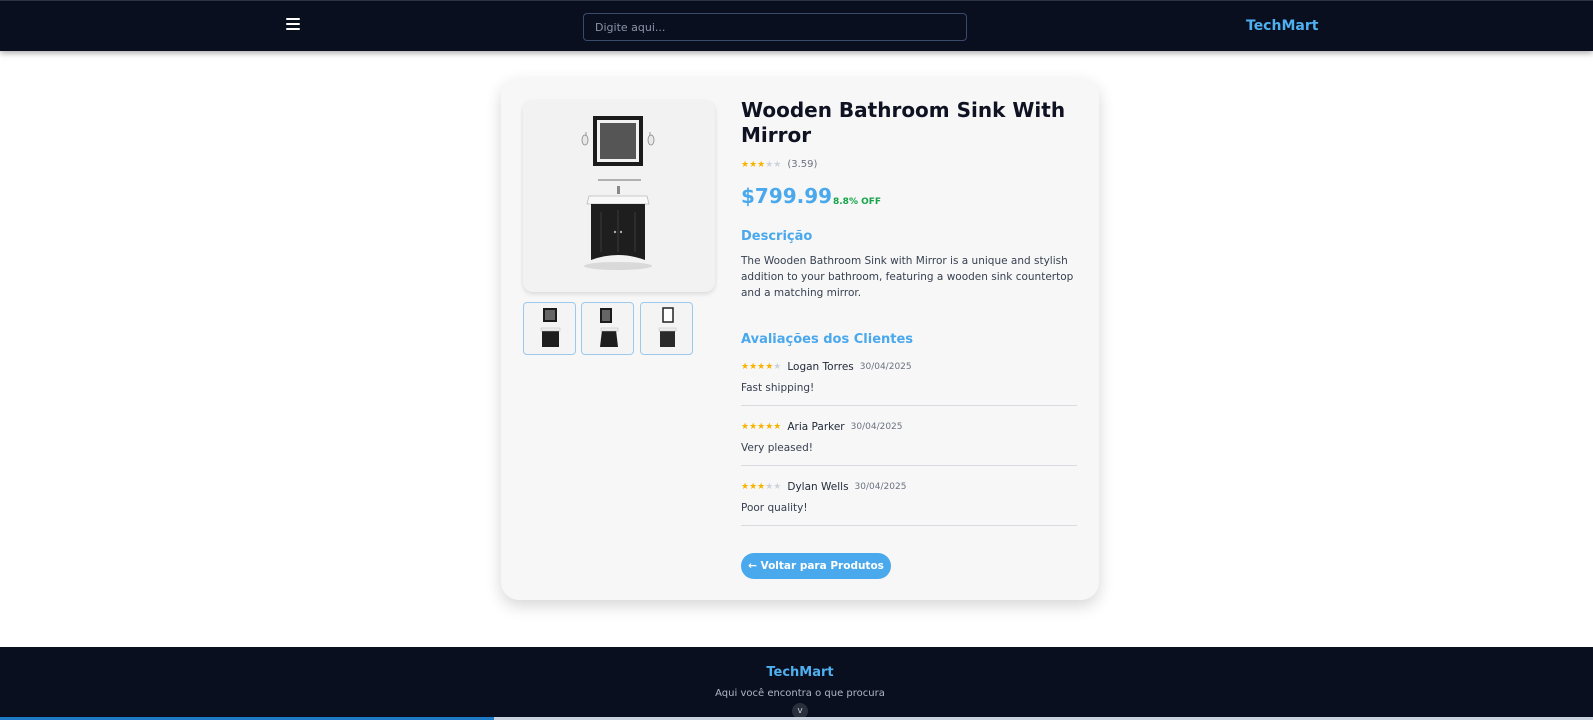 The image size is (1593, 720). Describe the element at coordinates (778, 388) in the screenshot. I see `review-text: Fast shipping!` at that location.